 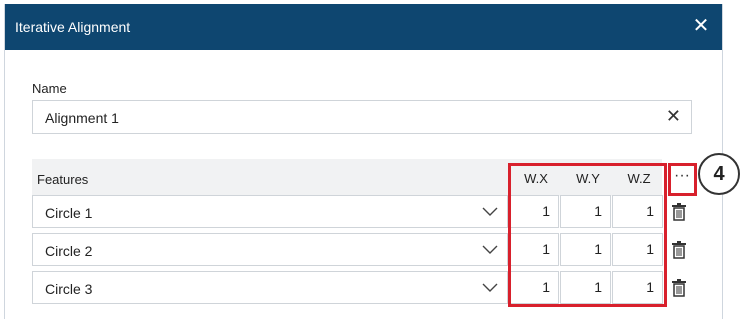 I want to click on wy-input-row-1: 1, so click(x=585, y=211).